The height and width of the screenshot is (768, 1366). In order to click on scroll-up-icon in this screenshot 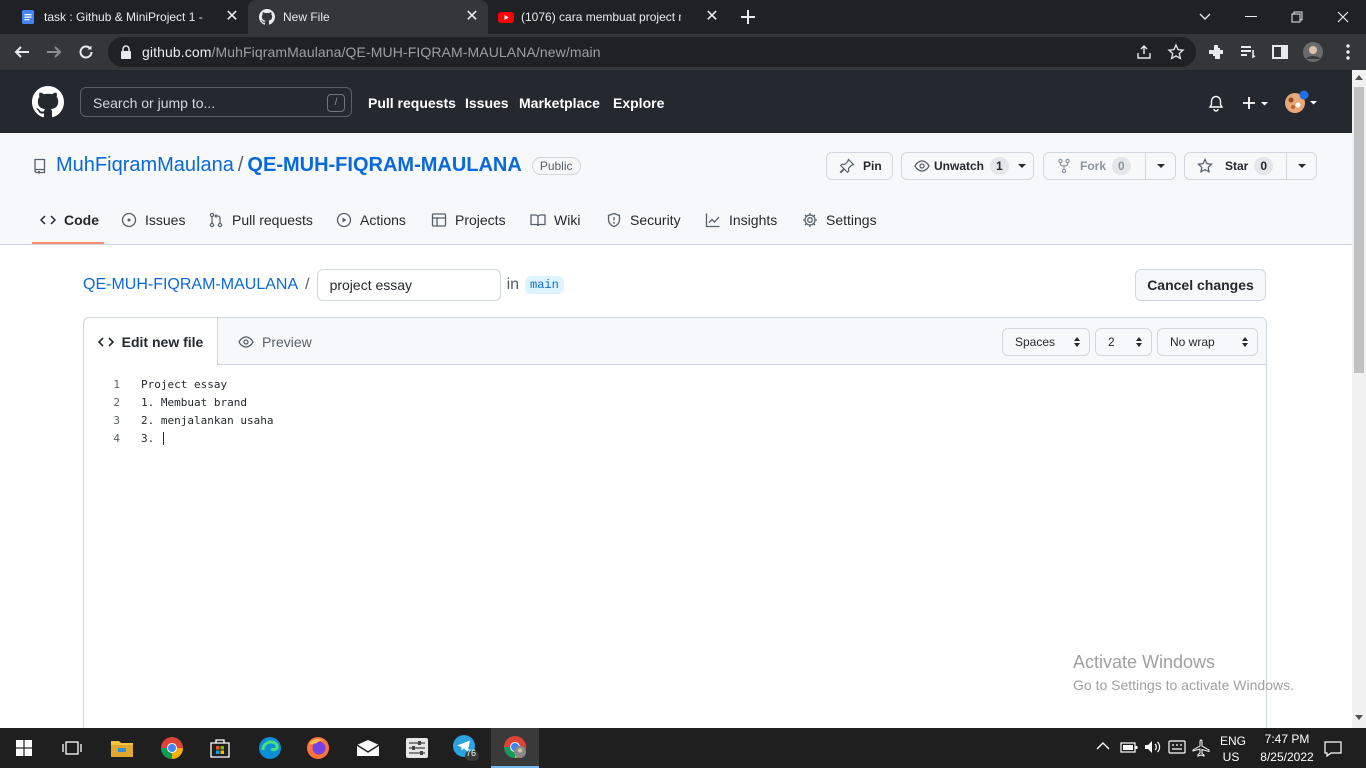, I will do `click(1359, 77)`.